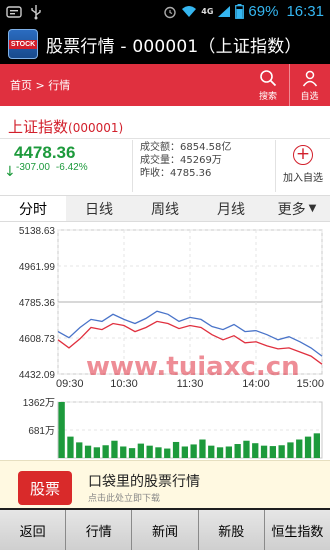 This screenshot has width=330, height=550. Describe the element at coordinates (10, 172) in the screenshot. I see `down-arrow-icon: ↓` at that location.